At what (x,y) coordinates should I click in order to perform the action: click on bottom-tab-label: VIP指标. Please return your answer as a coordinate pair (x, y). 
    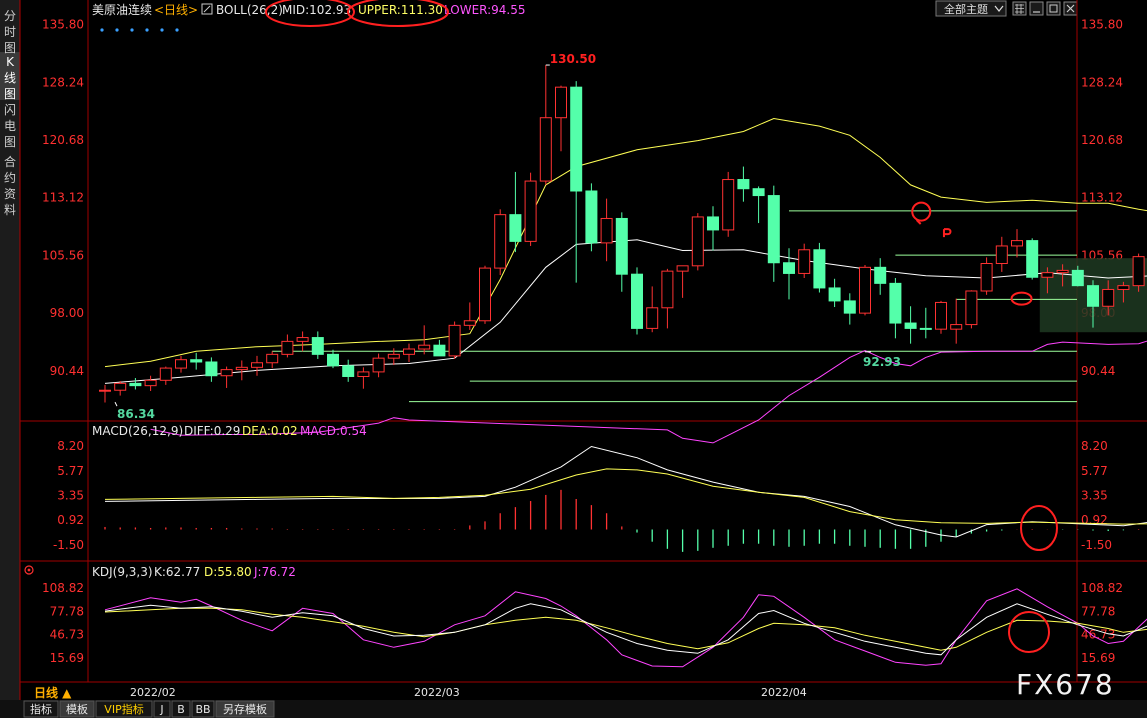
    Looking at the image, I should click on (123, 709).